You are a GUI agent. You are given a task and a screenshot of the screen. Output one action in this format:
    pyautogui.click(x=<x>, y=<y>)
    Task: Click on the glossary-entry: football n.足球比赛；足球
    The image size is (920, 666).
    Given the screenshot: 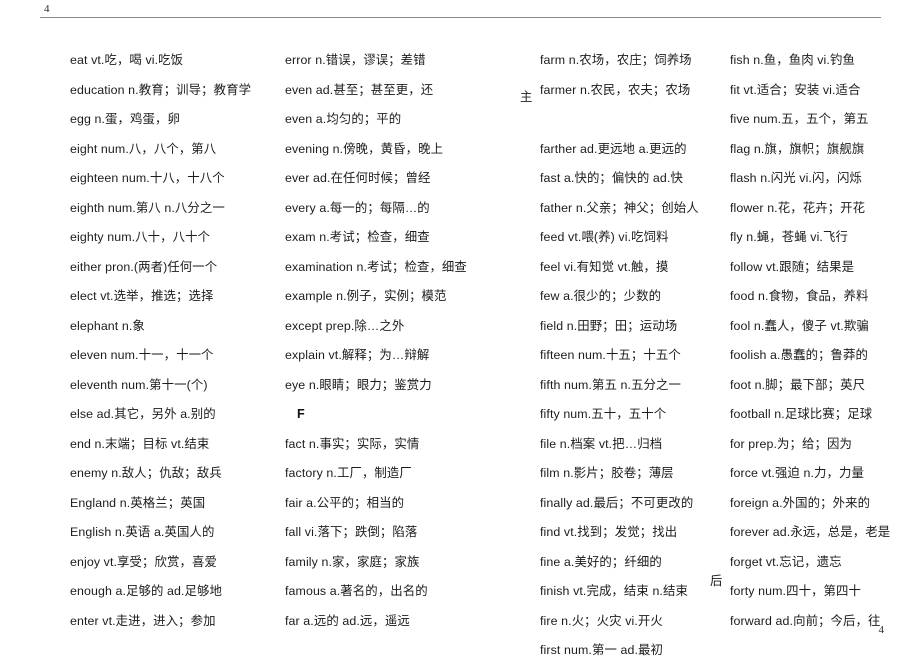 What is the action you would take?
    pyautogui.click(x=801, y=414)
    